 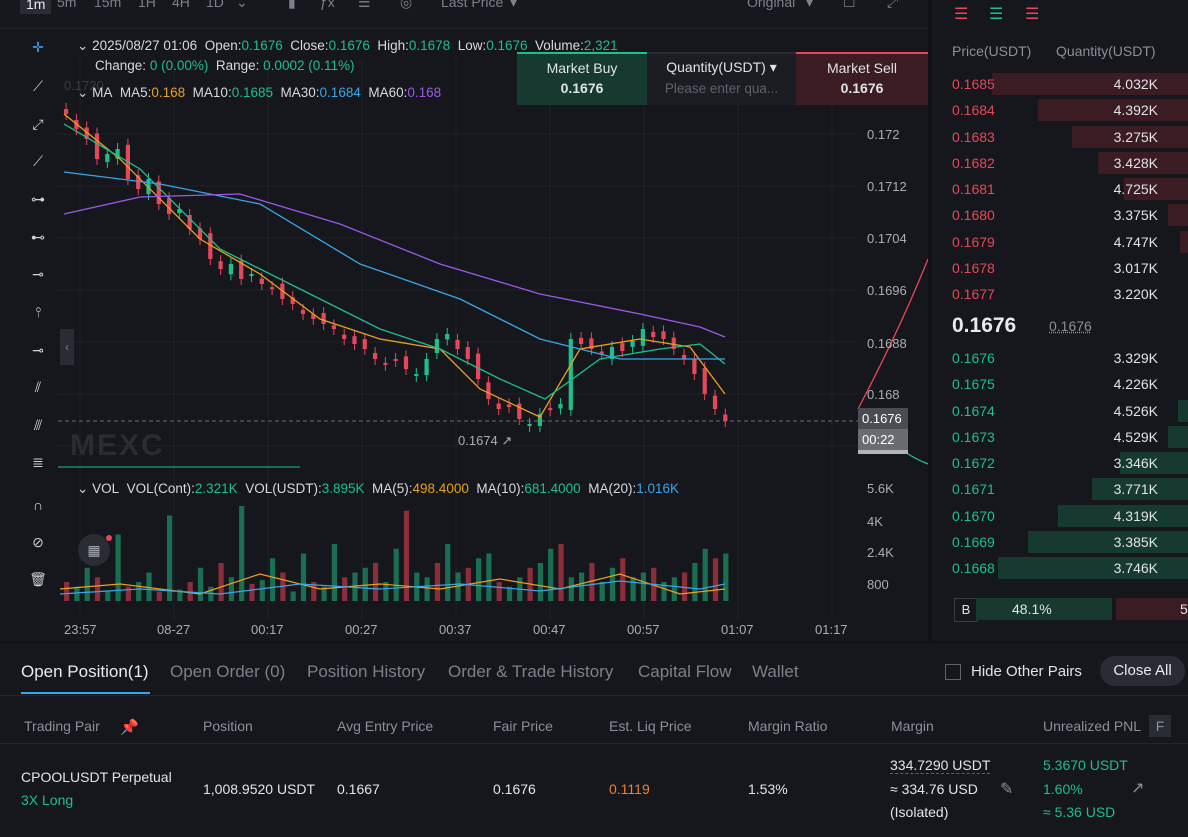 I want to click on filter-button: F, so click(x=1160, y=726).